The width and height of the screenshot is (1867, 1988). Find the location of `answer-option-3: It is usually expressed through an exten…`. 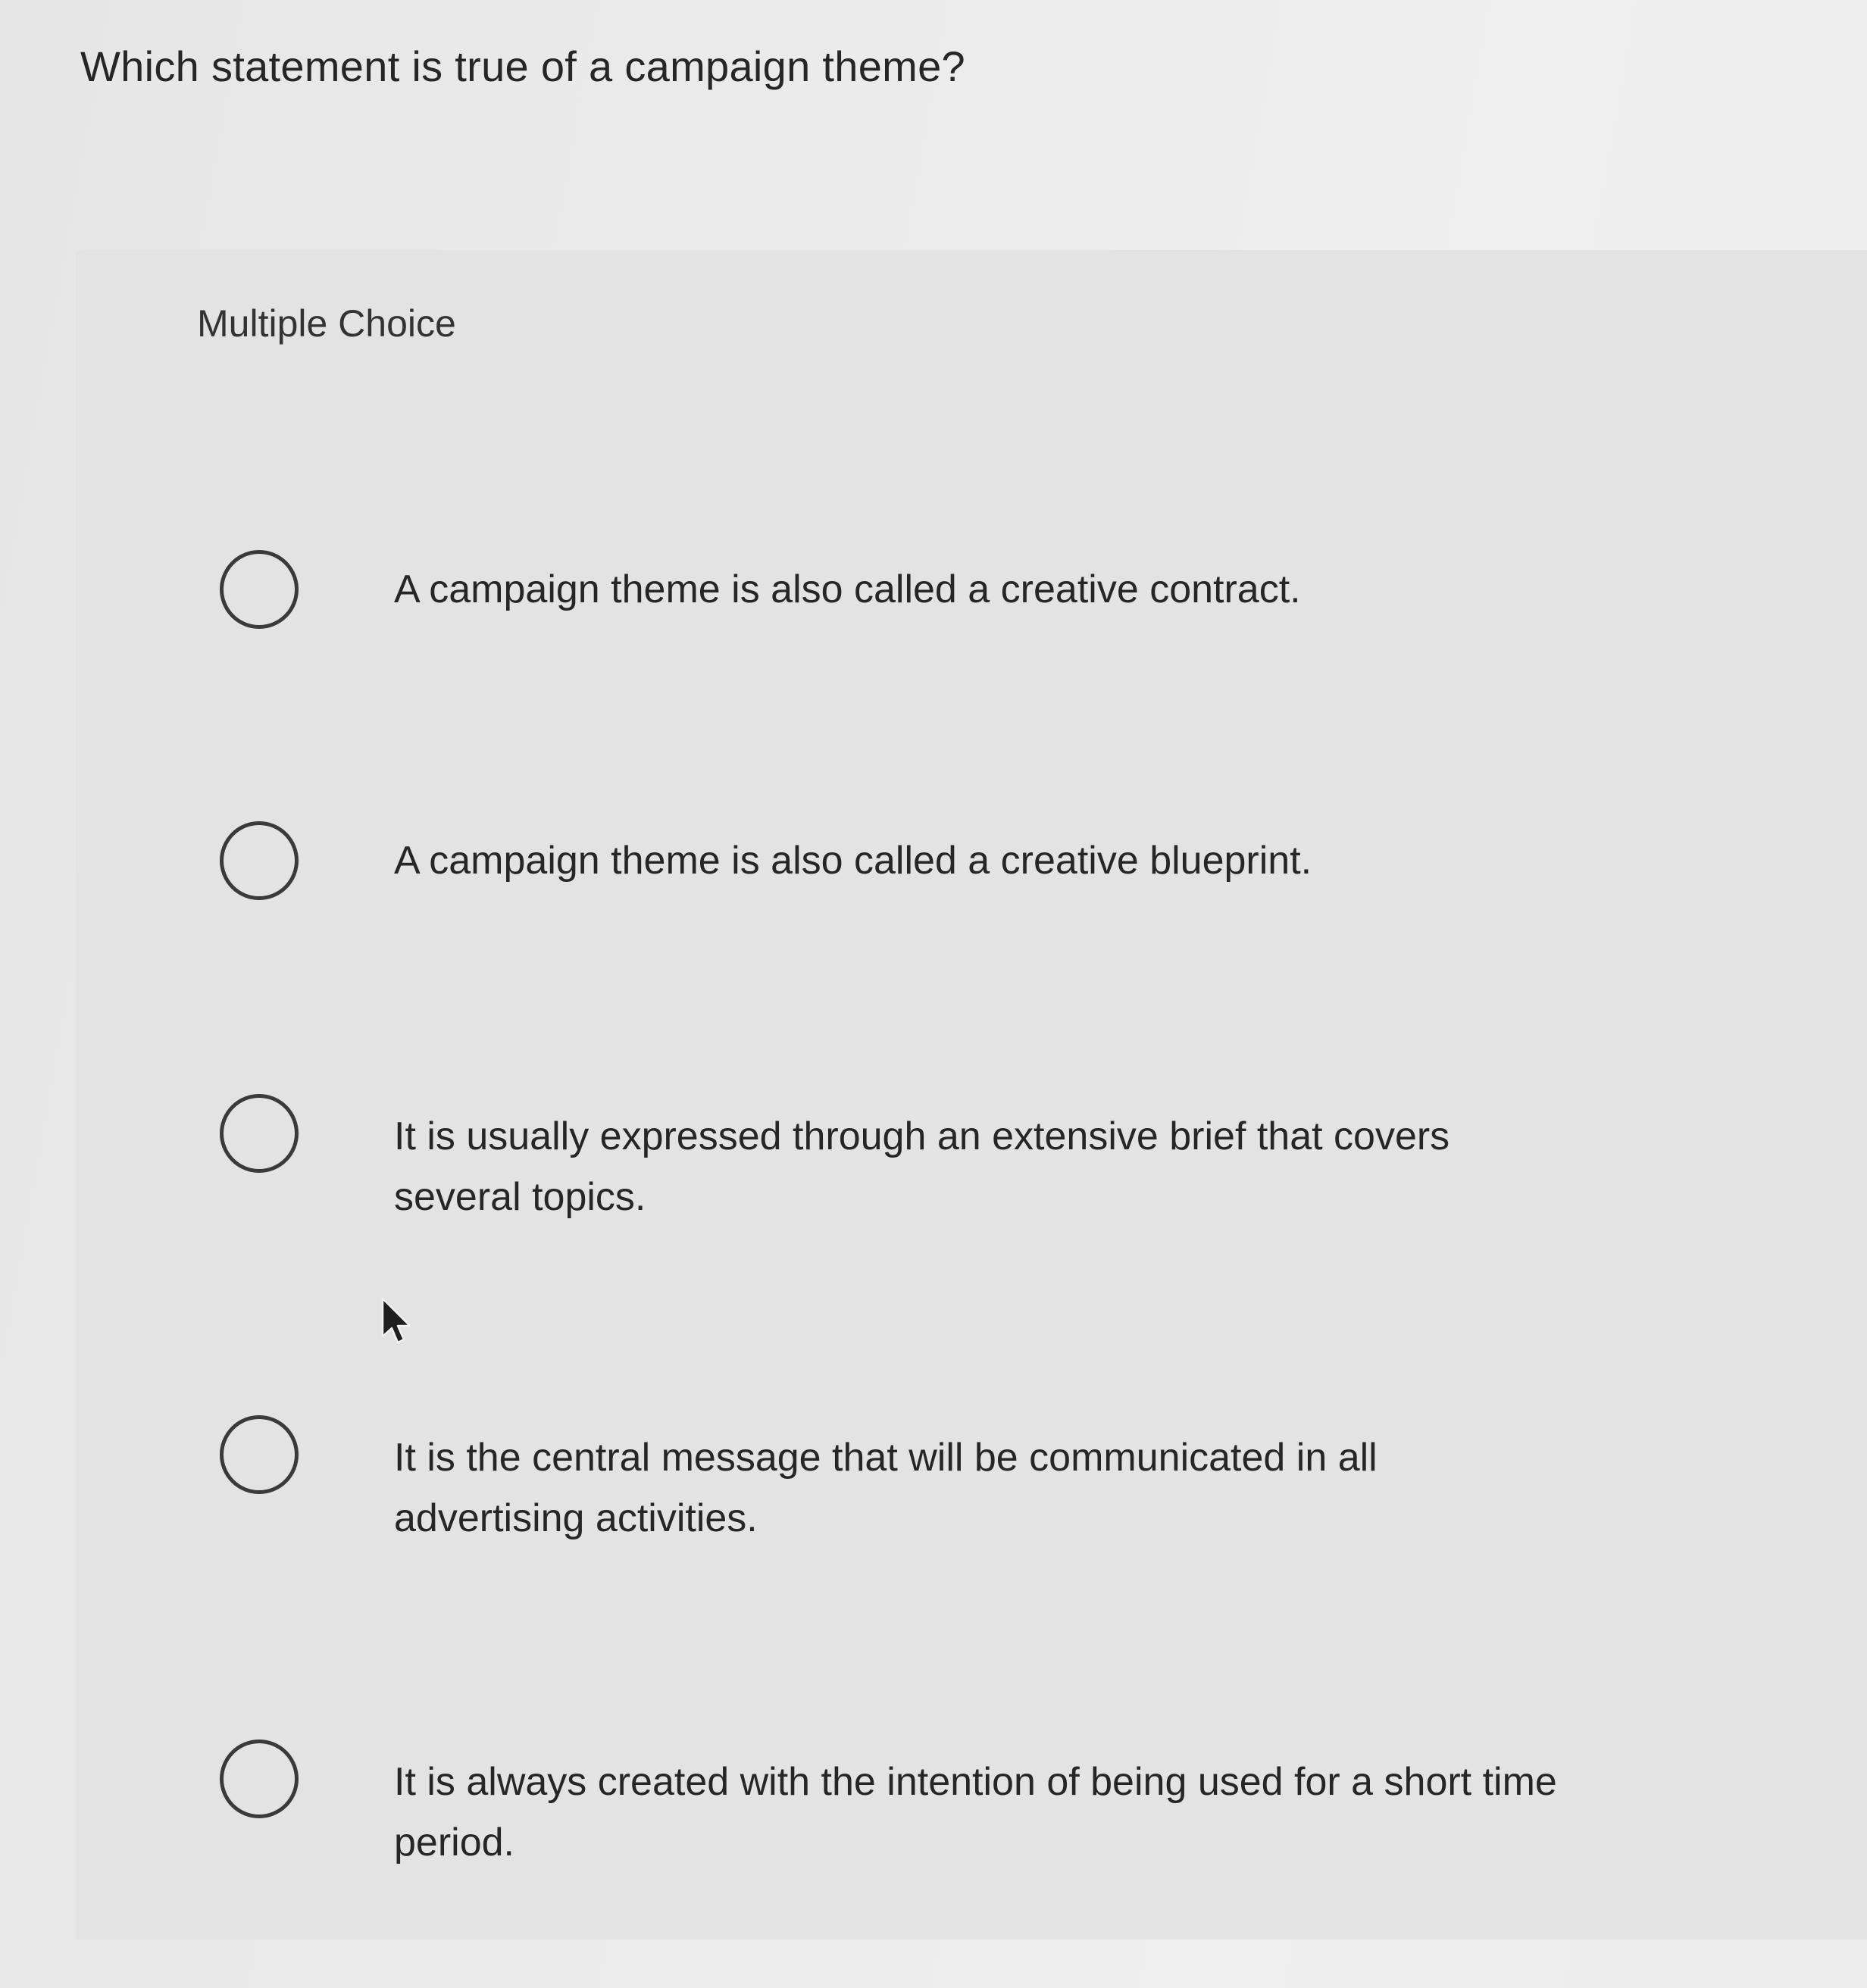

answer-option-3: It is usually expressed through an exten… is located at coordinates (924, 1159).